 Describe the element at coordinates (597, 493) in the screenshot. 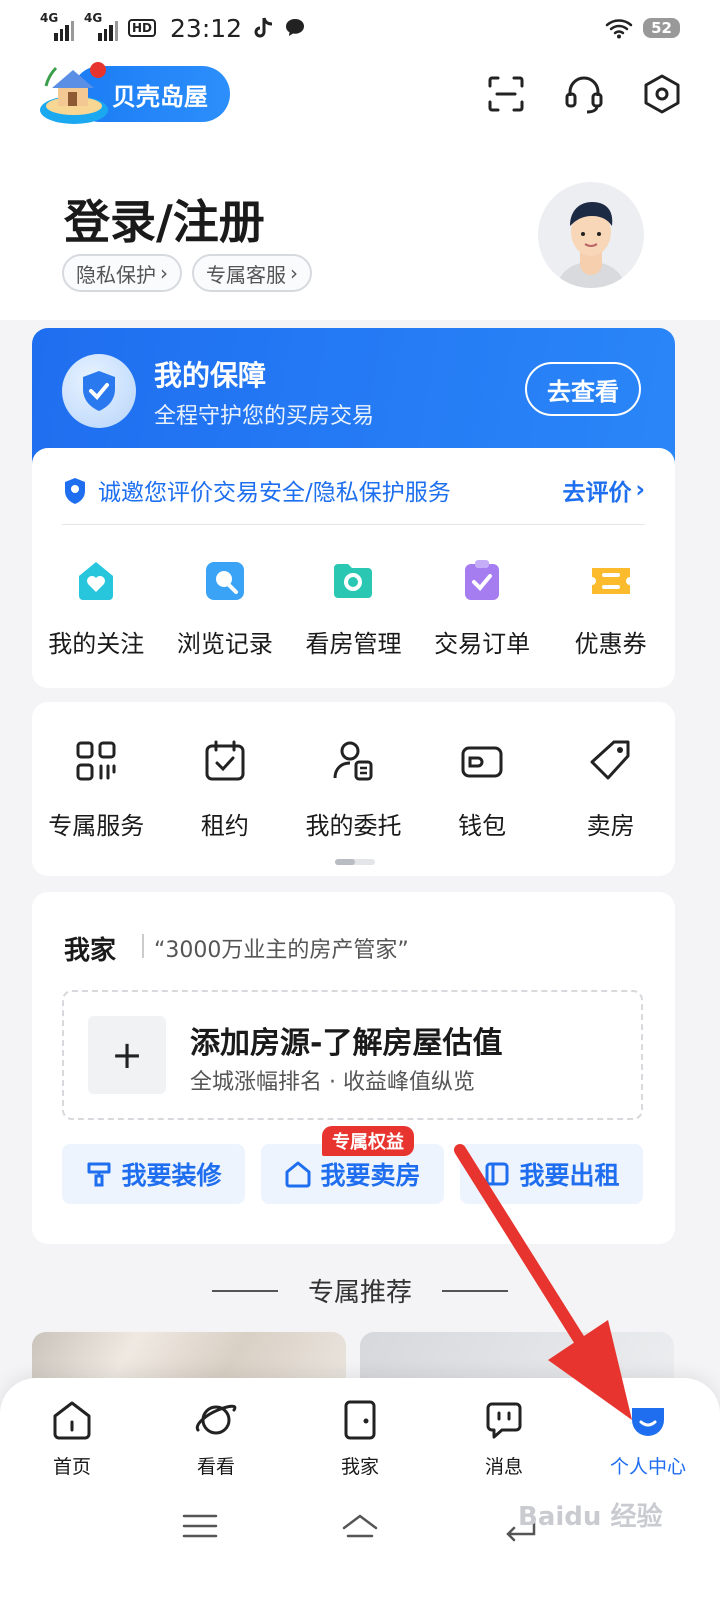

I see `review-link-label: 去评价` at that location.